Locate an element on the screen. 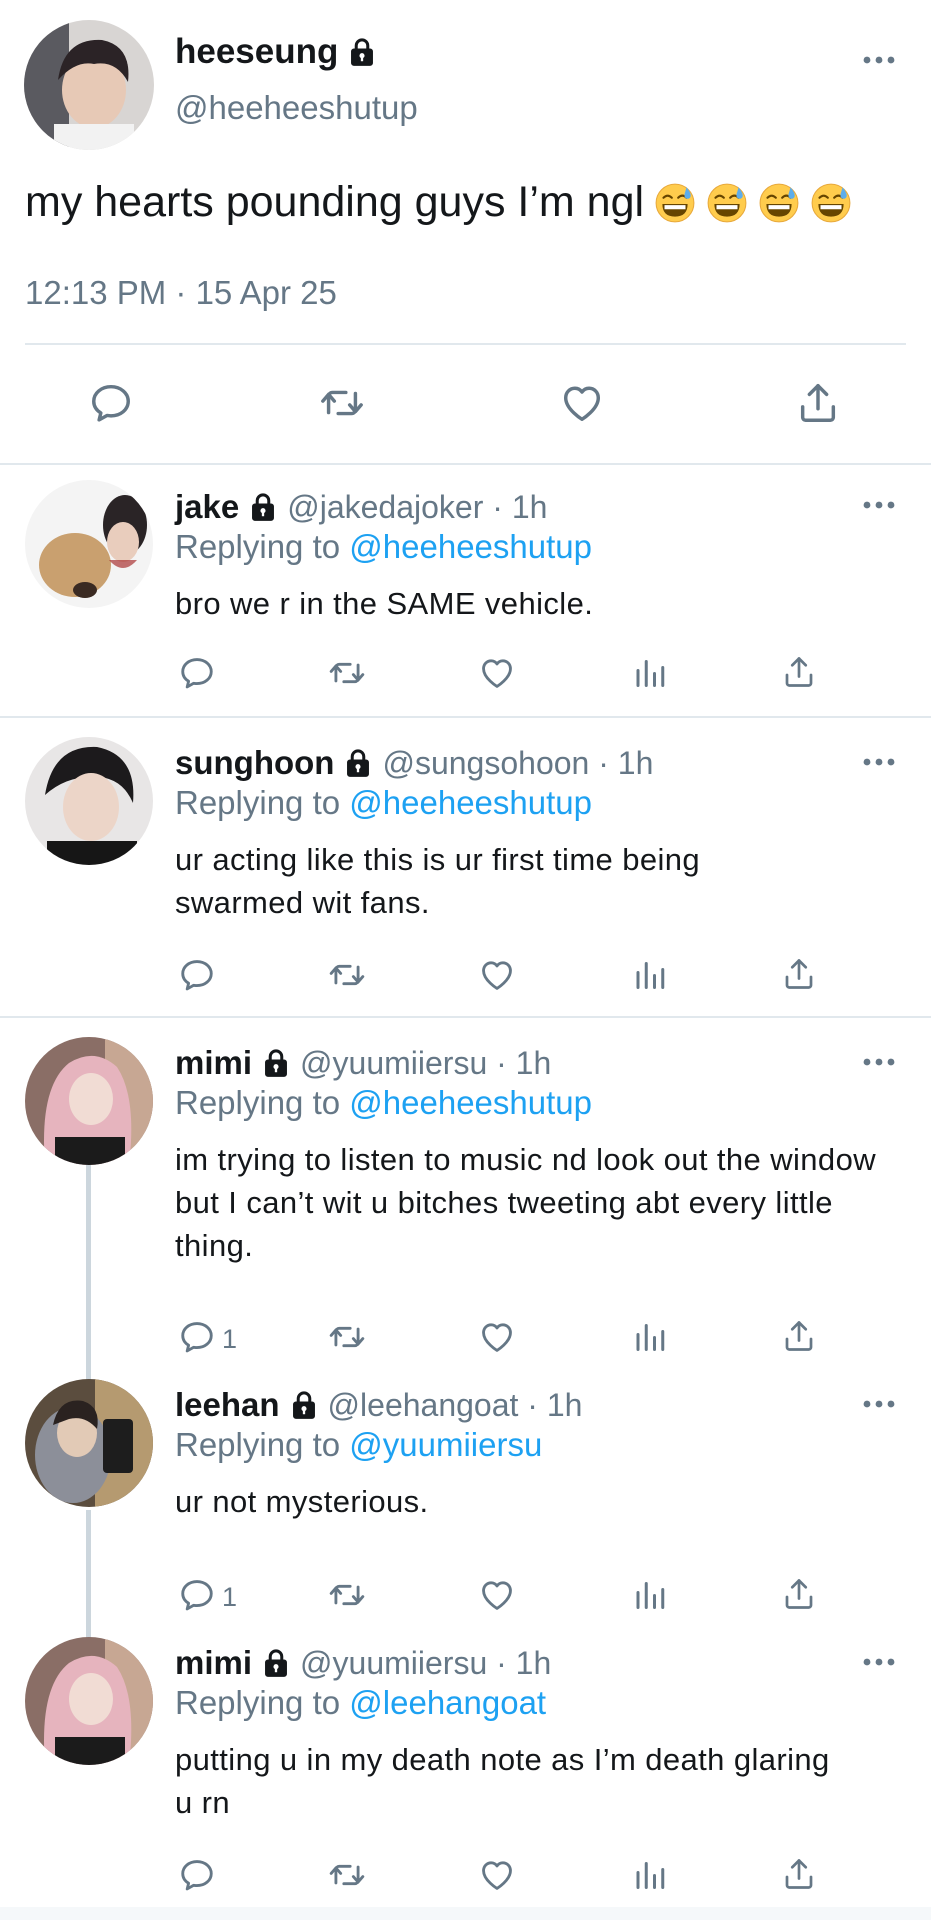 This screenshot has height=1920, width=931. replying-to: Replying to @yuumiiersu is located at coordinates (358, 1445).